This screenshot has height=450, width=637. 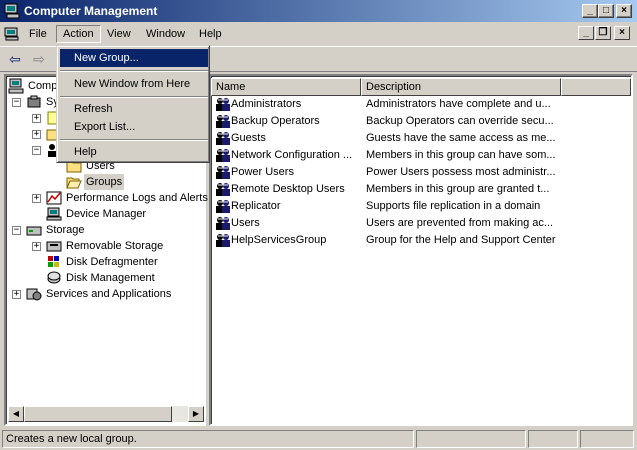 I want to click on tree-label: Device Manager, so click(x=106, y=214).